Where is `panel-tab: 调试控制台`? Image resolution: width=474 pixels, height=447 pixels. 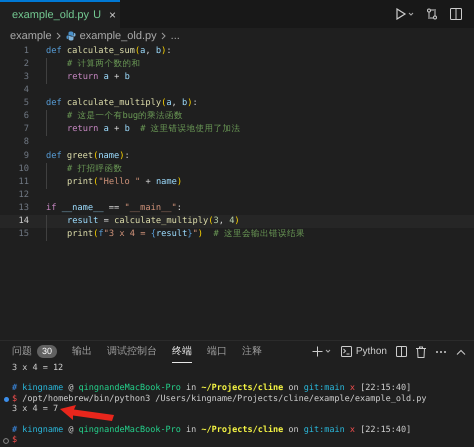
panel-tab: 调试控制台 is located at coordinates (132, 351).